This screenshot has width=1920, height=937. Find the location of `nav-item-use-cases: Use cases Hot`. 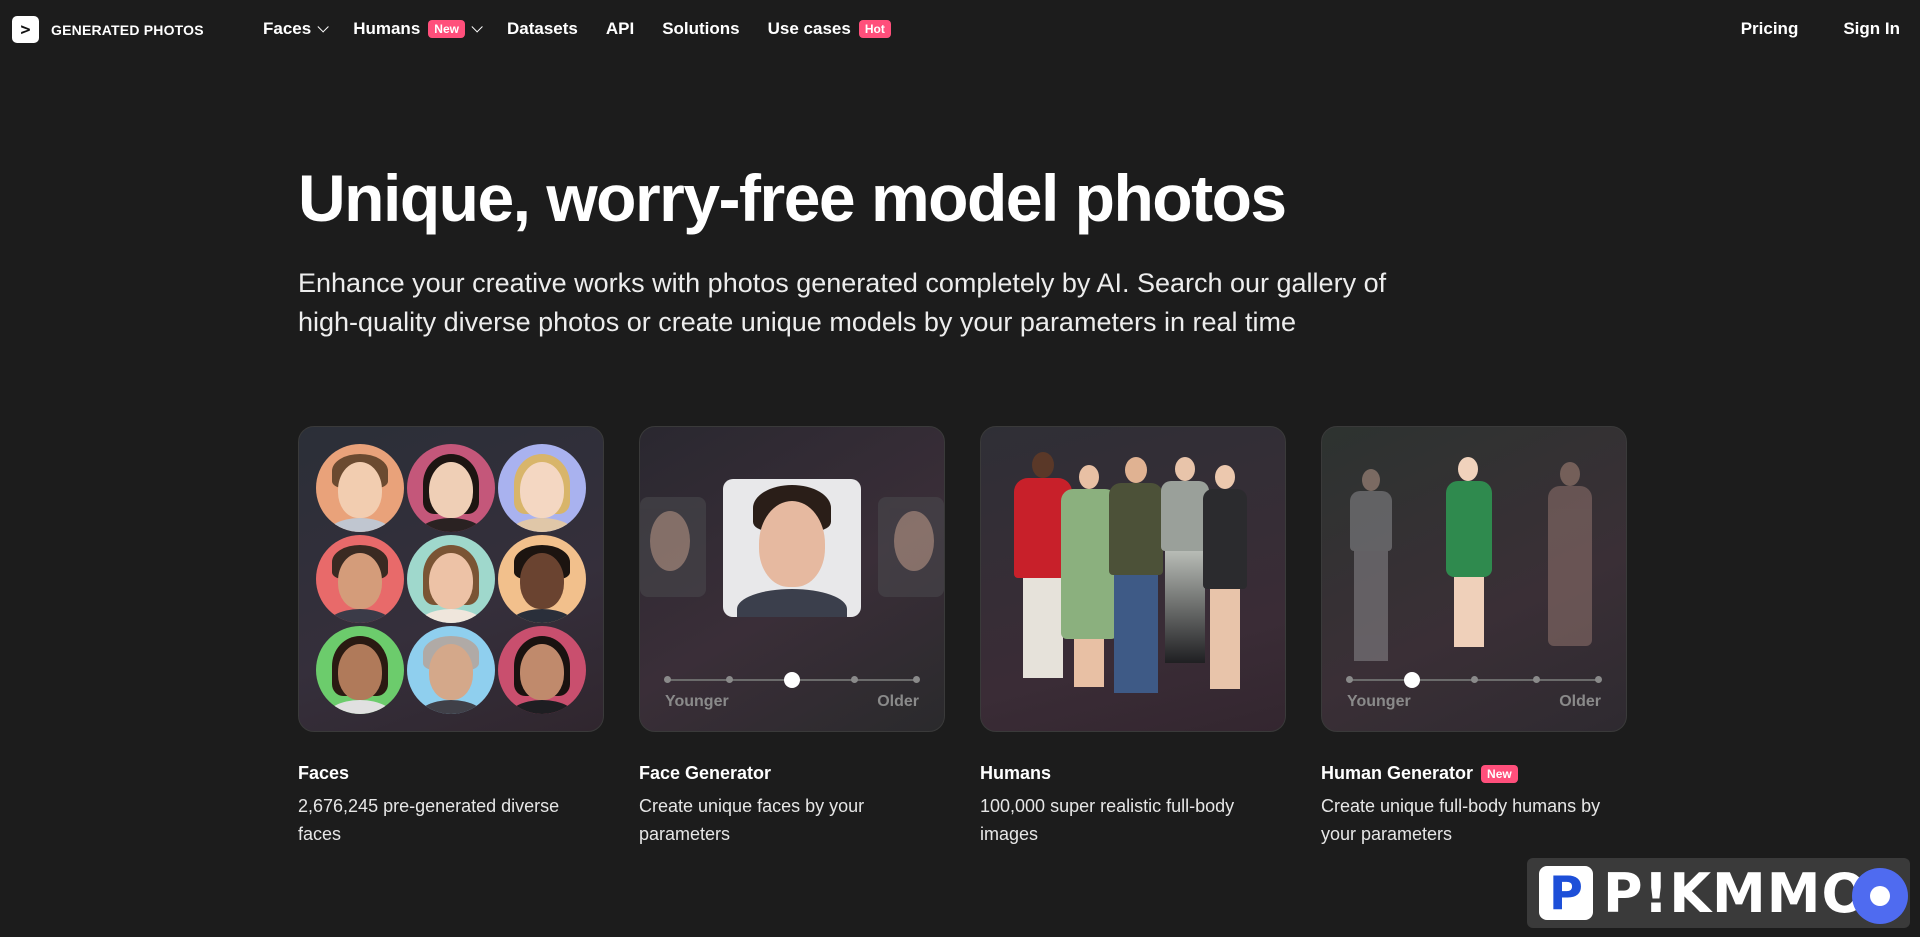

nav-item-use-cases: Use cases Hot is located at coordinates (829, 29).